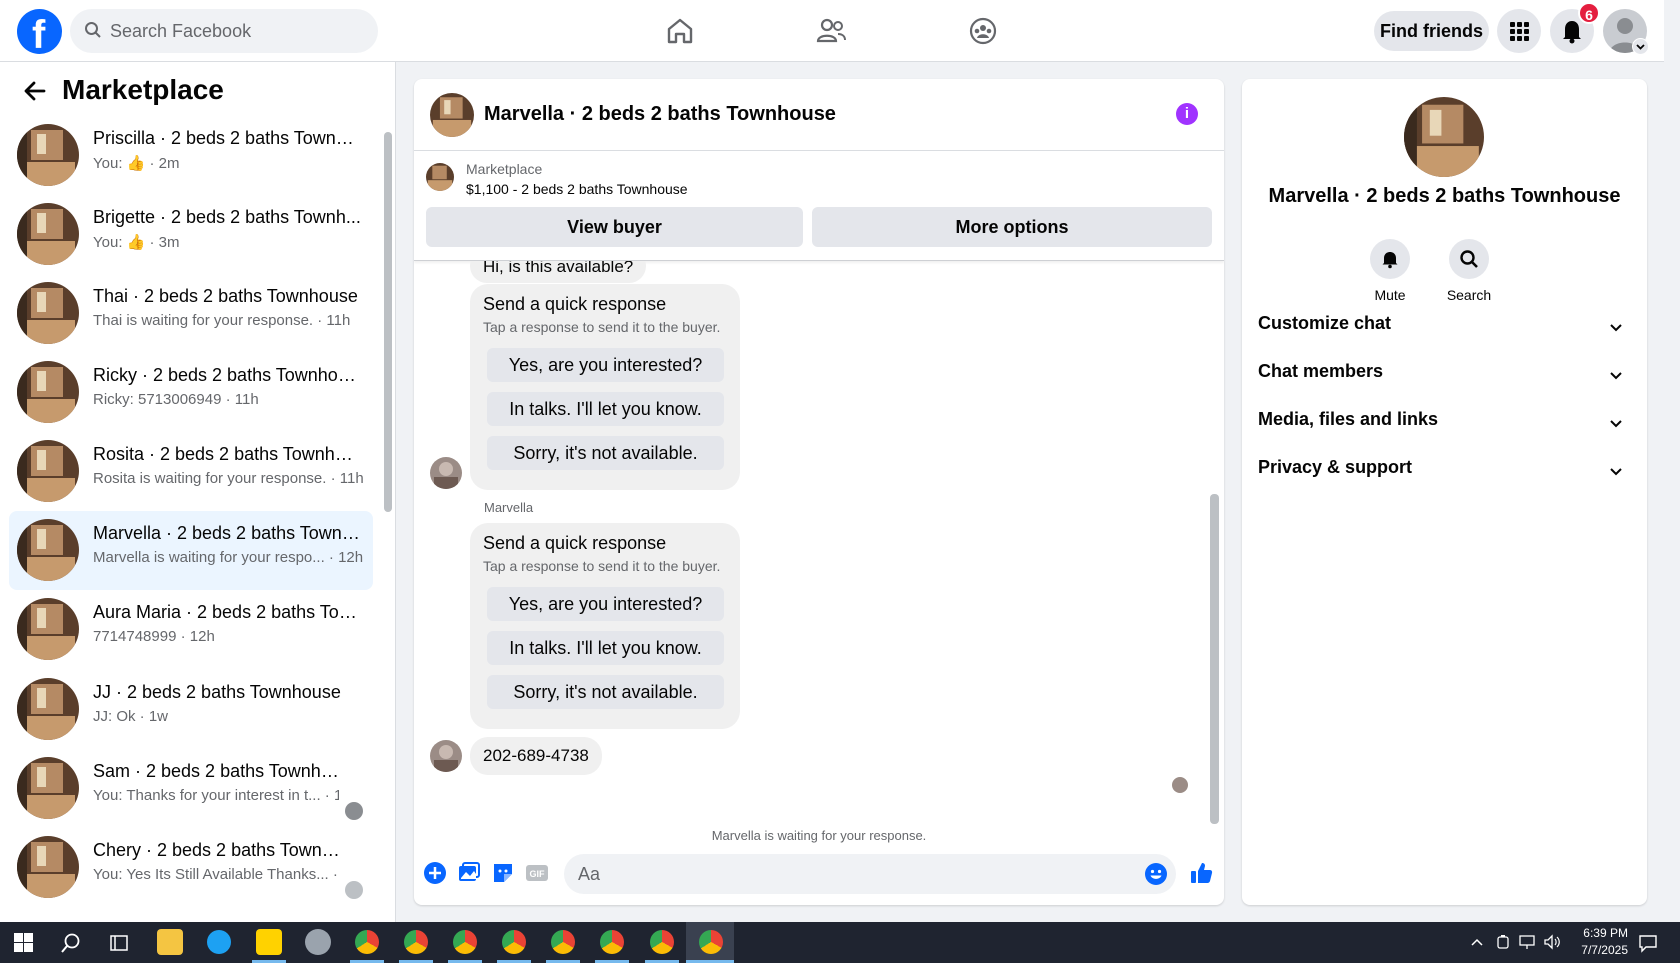 The width and height of the screenshot is (1680, 963). What do you see at coordinates (1444, 477) in the screenshot?
I see `privacy-support-section: Privacy & support` at bounding box center [1444, 477].